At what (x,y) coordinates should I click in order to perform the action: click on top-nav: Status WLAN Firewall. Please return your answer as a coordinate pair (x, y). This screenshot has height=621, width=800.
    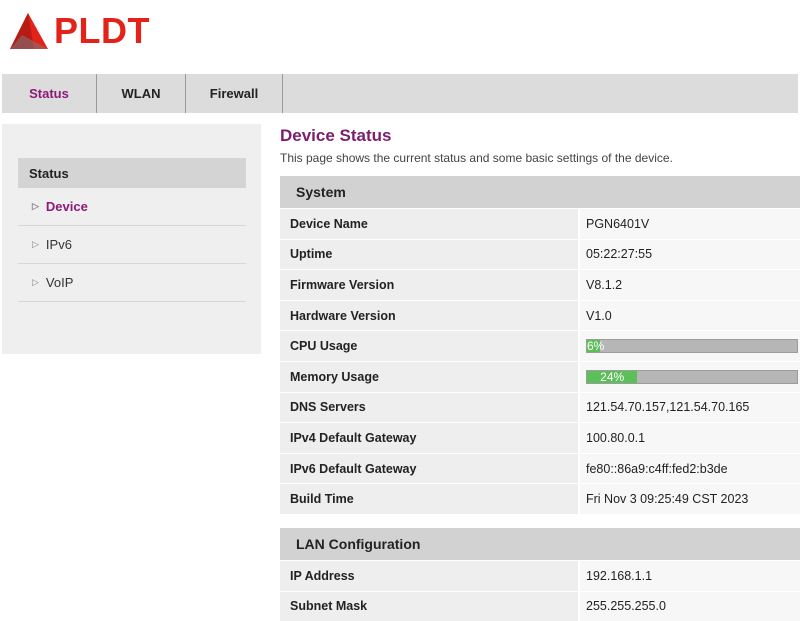
    Looking at the image, I should click on (400, 93).